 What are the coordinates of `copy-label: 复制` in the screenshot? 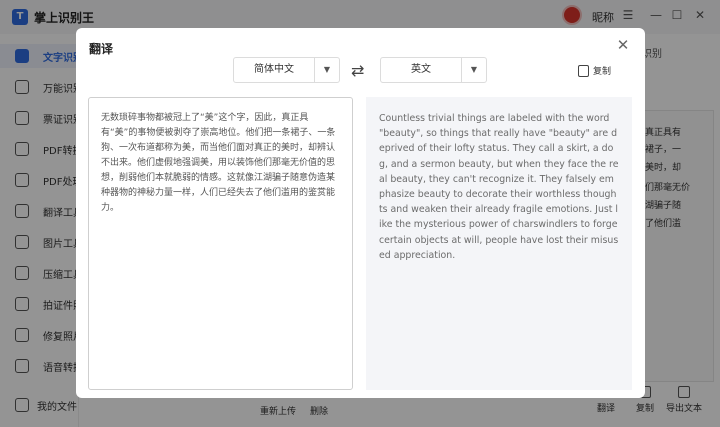 It's located at (602, 72).